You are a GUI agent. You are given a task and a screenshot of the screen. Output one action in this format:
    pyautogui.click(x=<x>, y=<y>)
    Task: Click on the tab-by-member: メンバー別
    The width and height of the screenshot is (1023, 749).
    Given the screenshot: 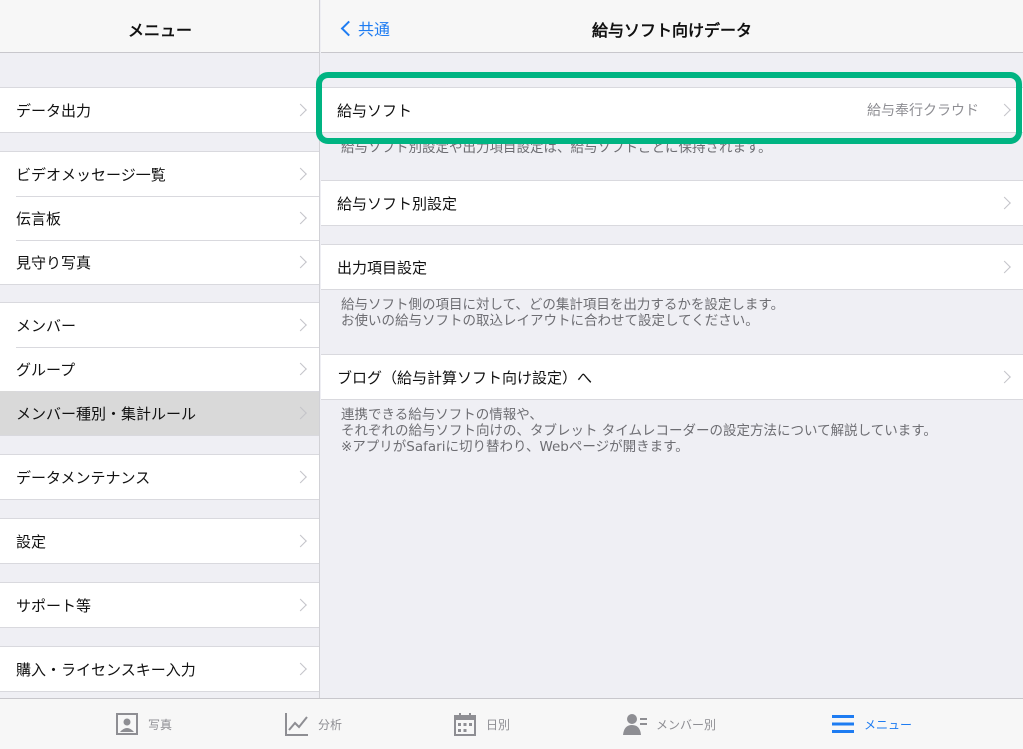 What is the action you would take?
    pyautogui.click(x=669, y=724)
    